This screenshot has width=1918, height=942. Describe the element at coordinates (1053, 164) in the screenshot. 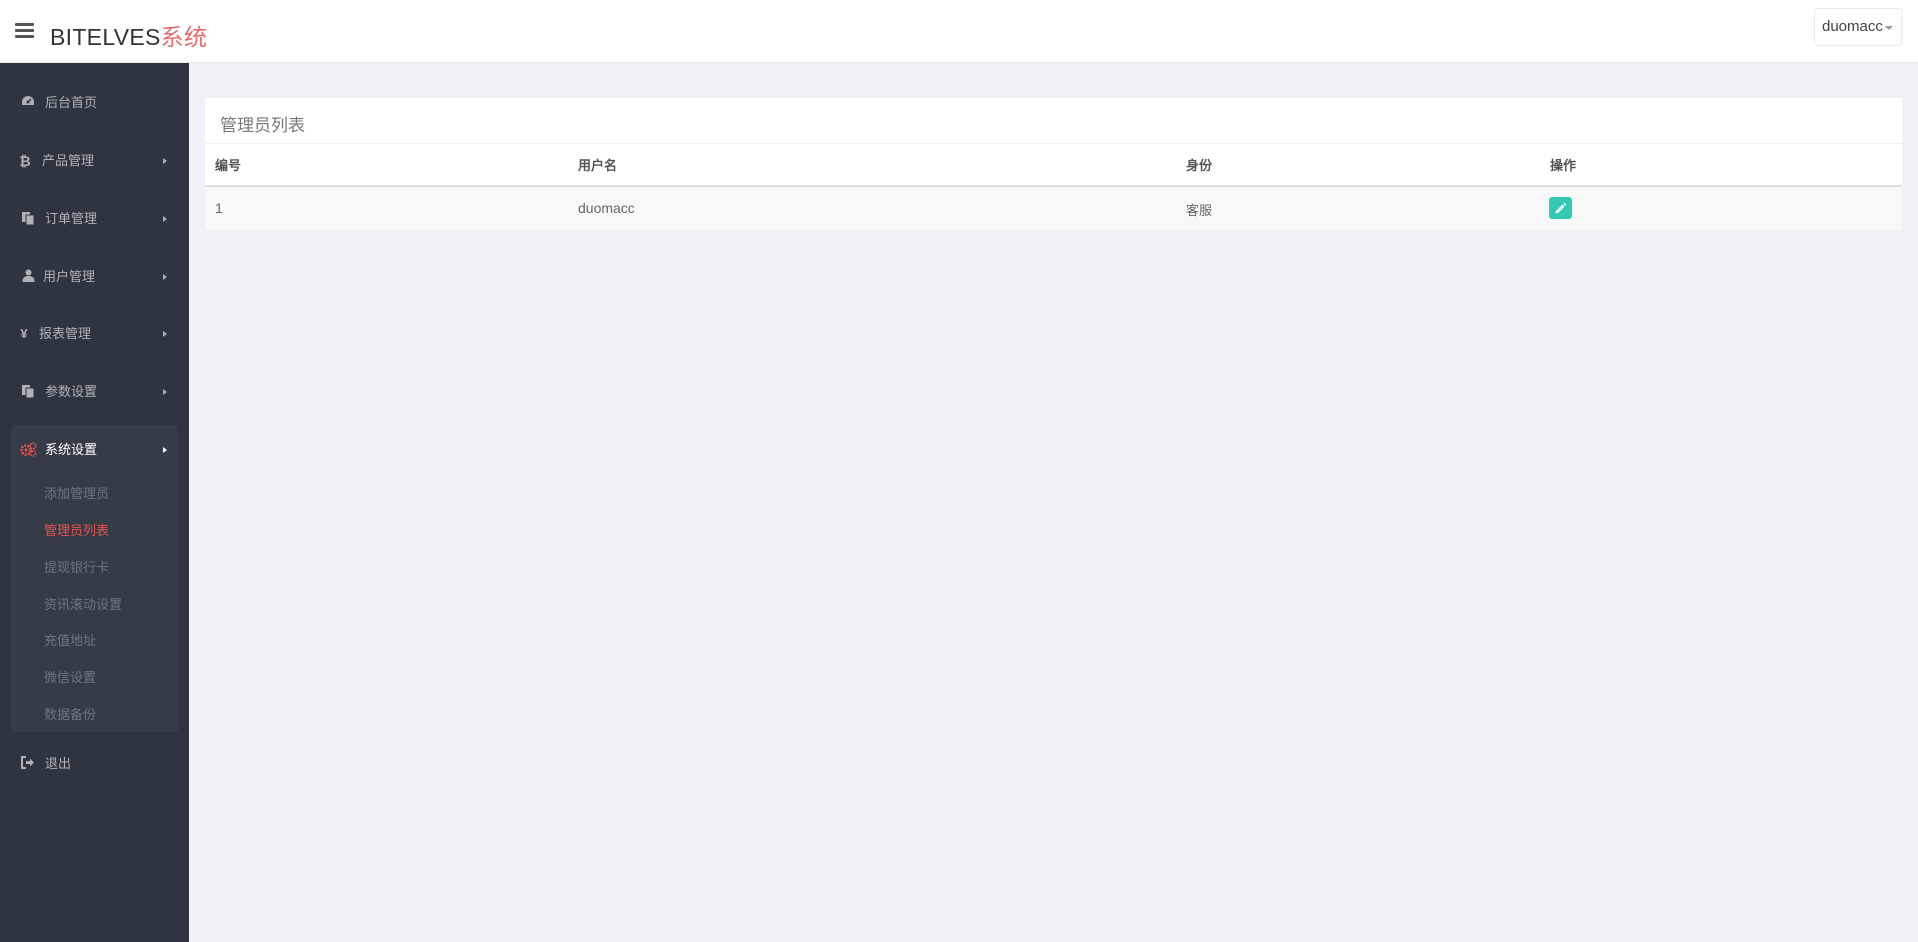

I see `admin-list-panel: 管理员列表 编号 用户名 身份 操作 1 duomacc 客服` at that location.